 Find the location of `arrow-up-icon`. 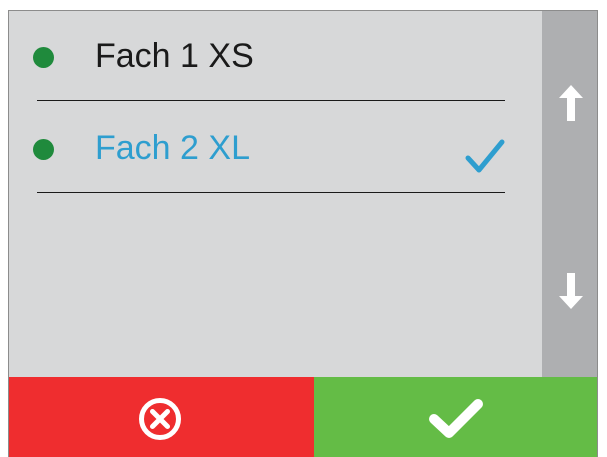

arrow-up-icon is located at coordinates (571, 103).